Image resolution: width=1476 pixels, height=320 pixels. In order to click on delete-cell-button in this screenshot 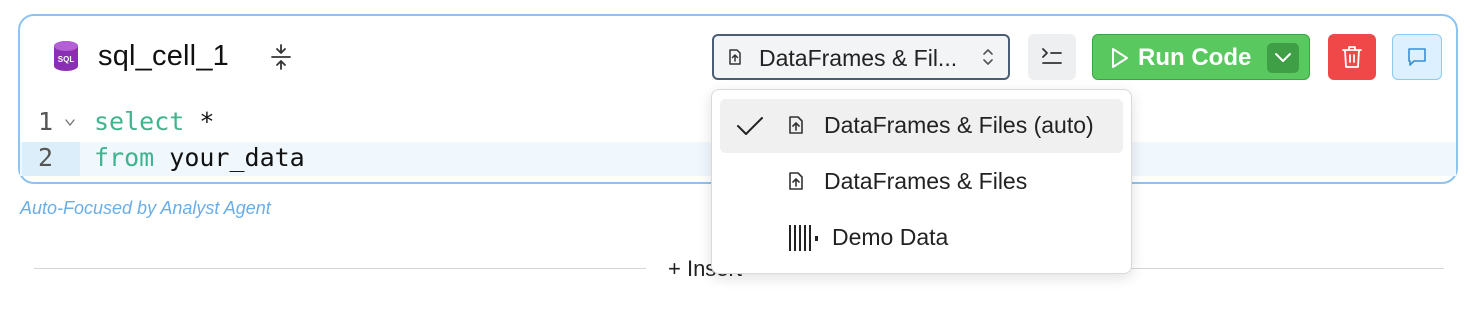, I will do `click(1352, 57)`.